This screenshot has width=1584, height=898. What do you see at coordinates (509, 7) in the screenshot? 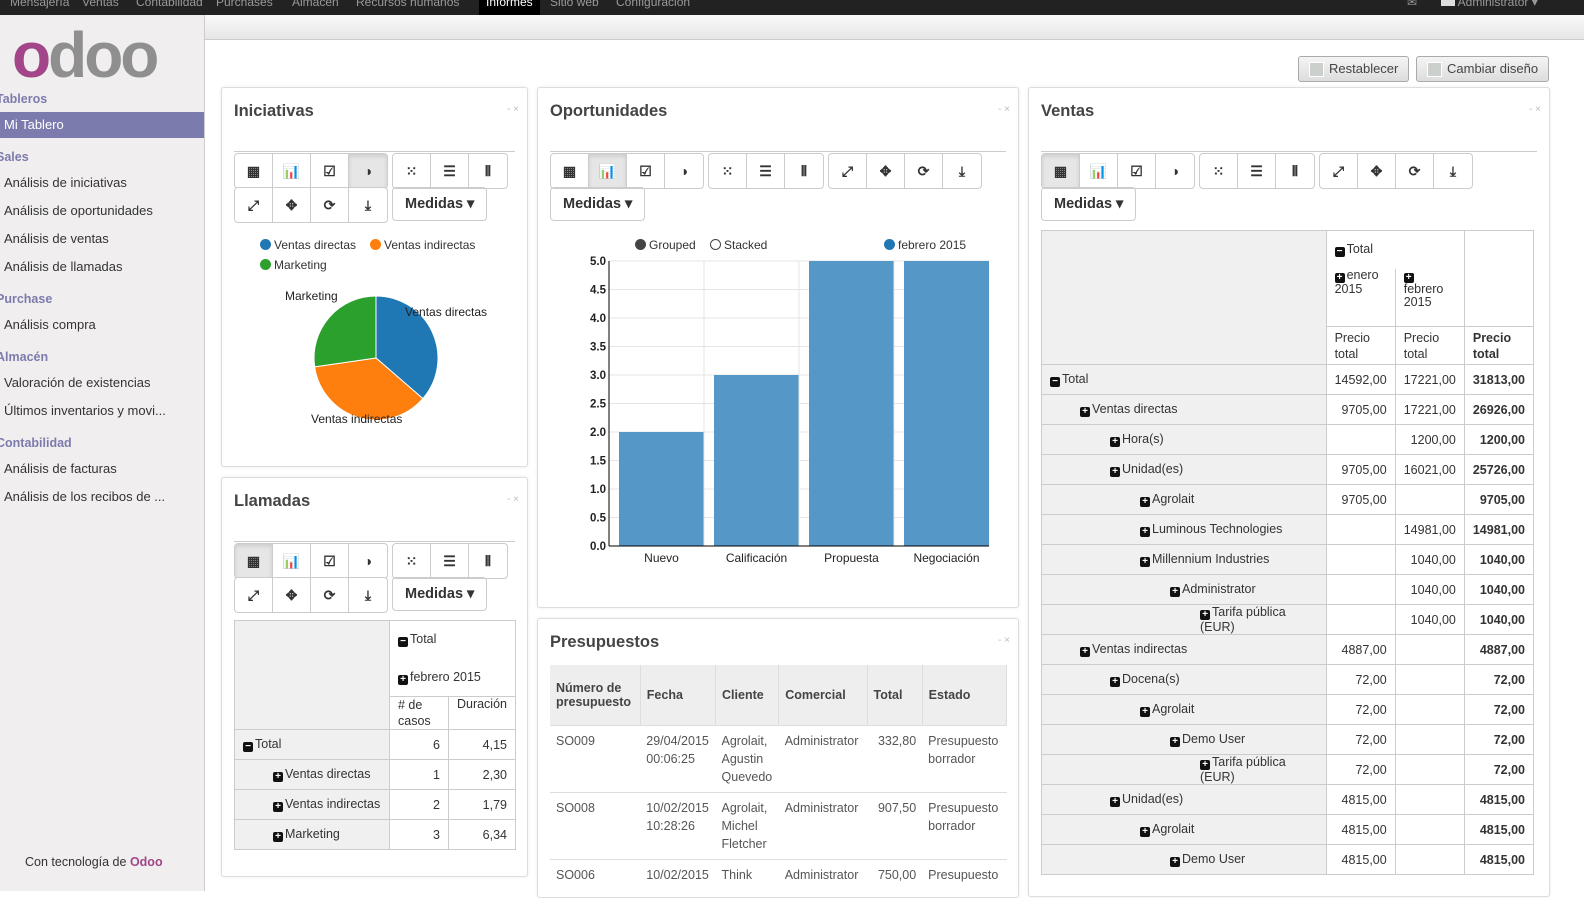
I see `nav-item: Informes` at bounding box center [509, 7].